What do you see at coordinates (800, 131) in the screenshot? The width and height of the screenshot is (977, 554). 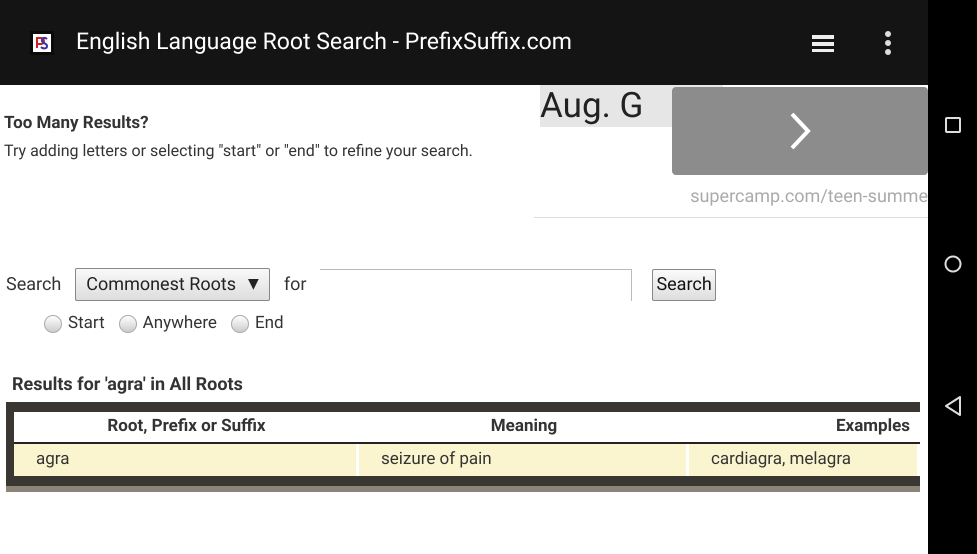 I see `chevron-right-icon` at bounding box center [800, 131].